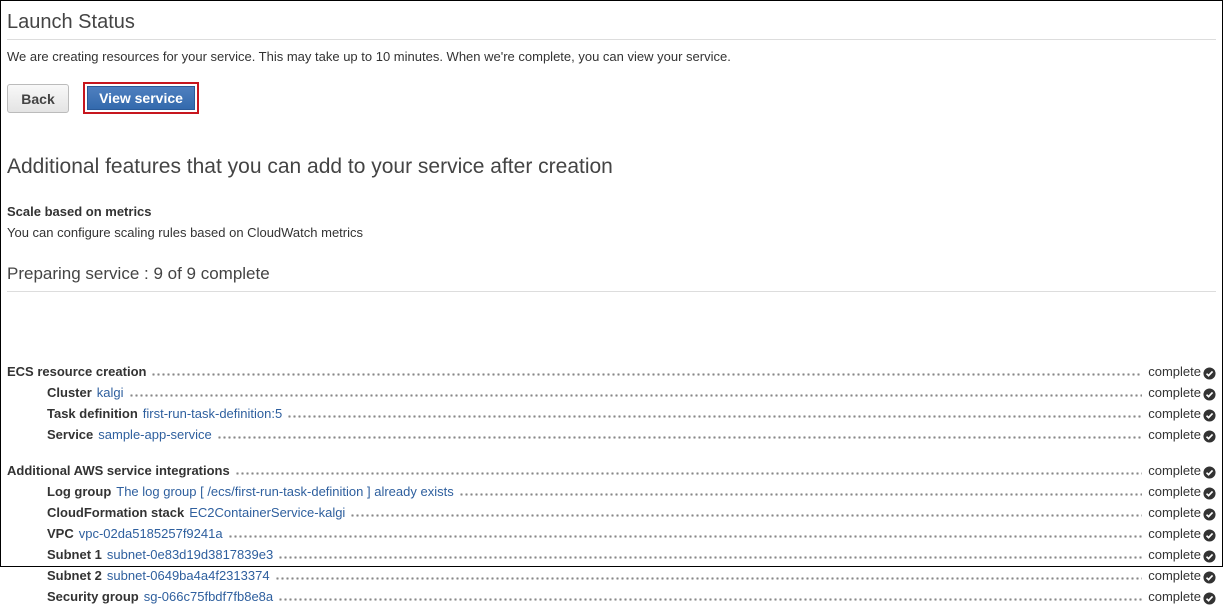 The image size is (1223, 607). I want to click on back-button: Back, so click(38, 98).